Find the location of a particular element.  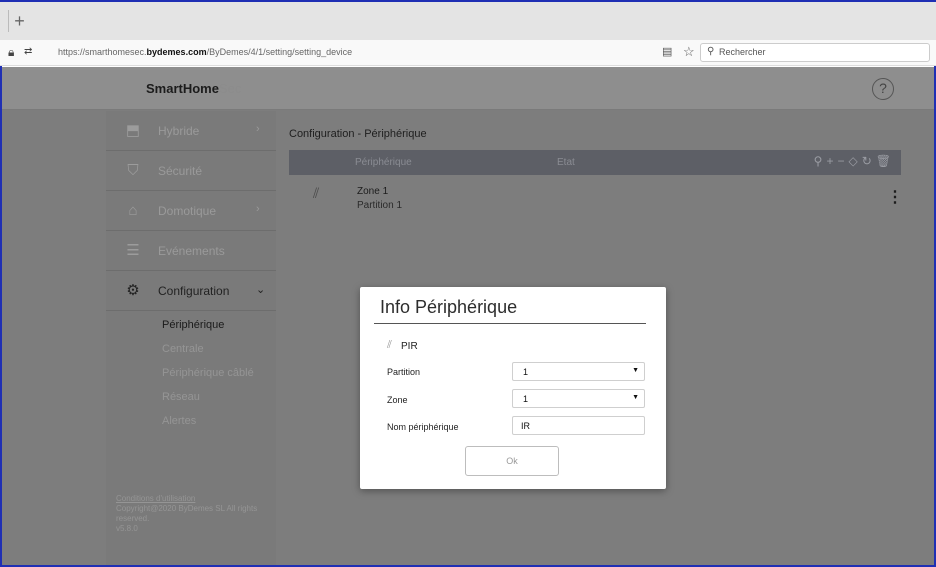

version-text: v5.8.0 is located at coordinates (127, 528).